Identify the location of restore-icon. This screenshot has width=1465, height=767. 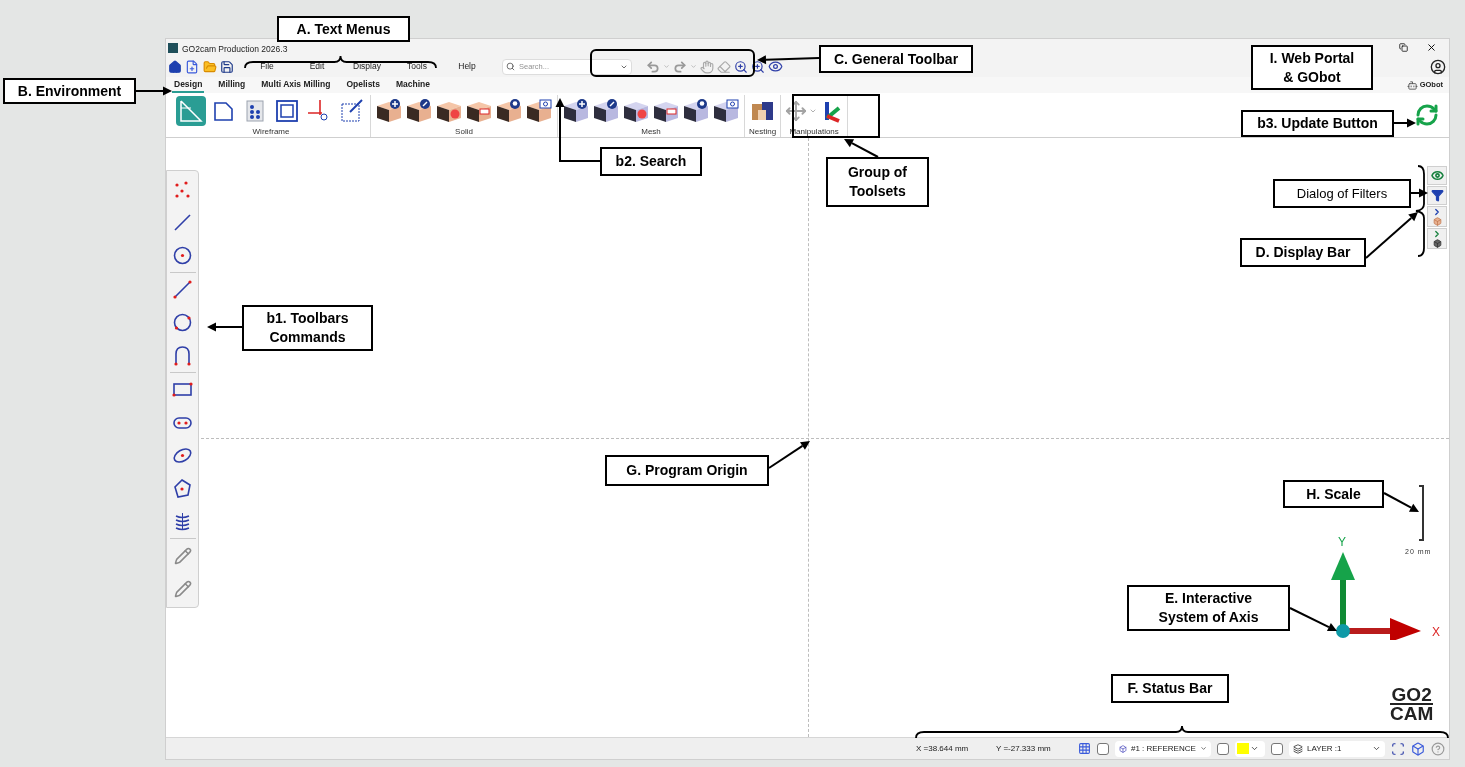
(1403, 47).